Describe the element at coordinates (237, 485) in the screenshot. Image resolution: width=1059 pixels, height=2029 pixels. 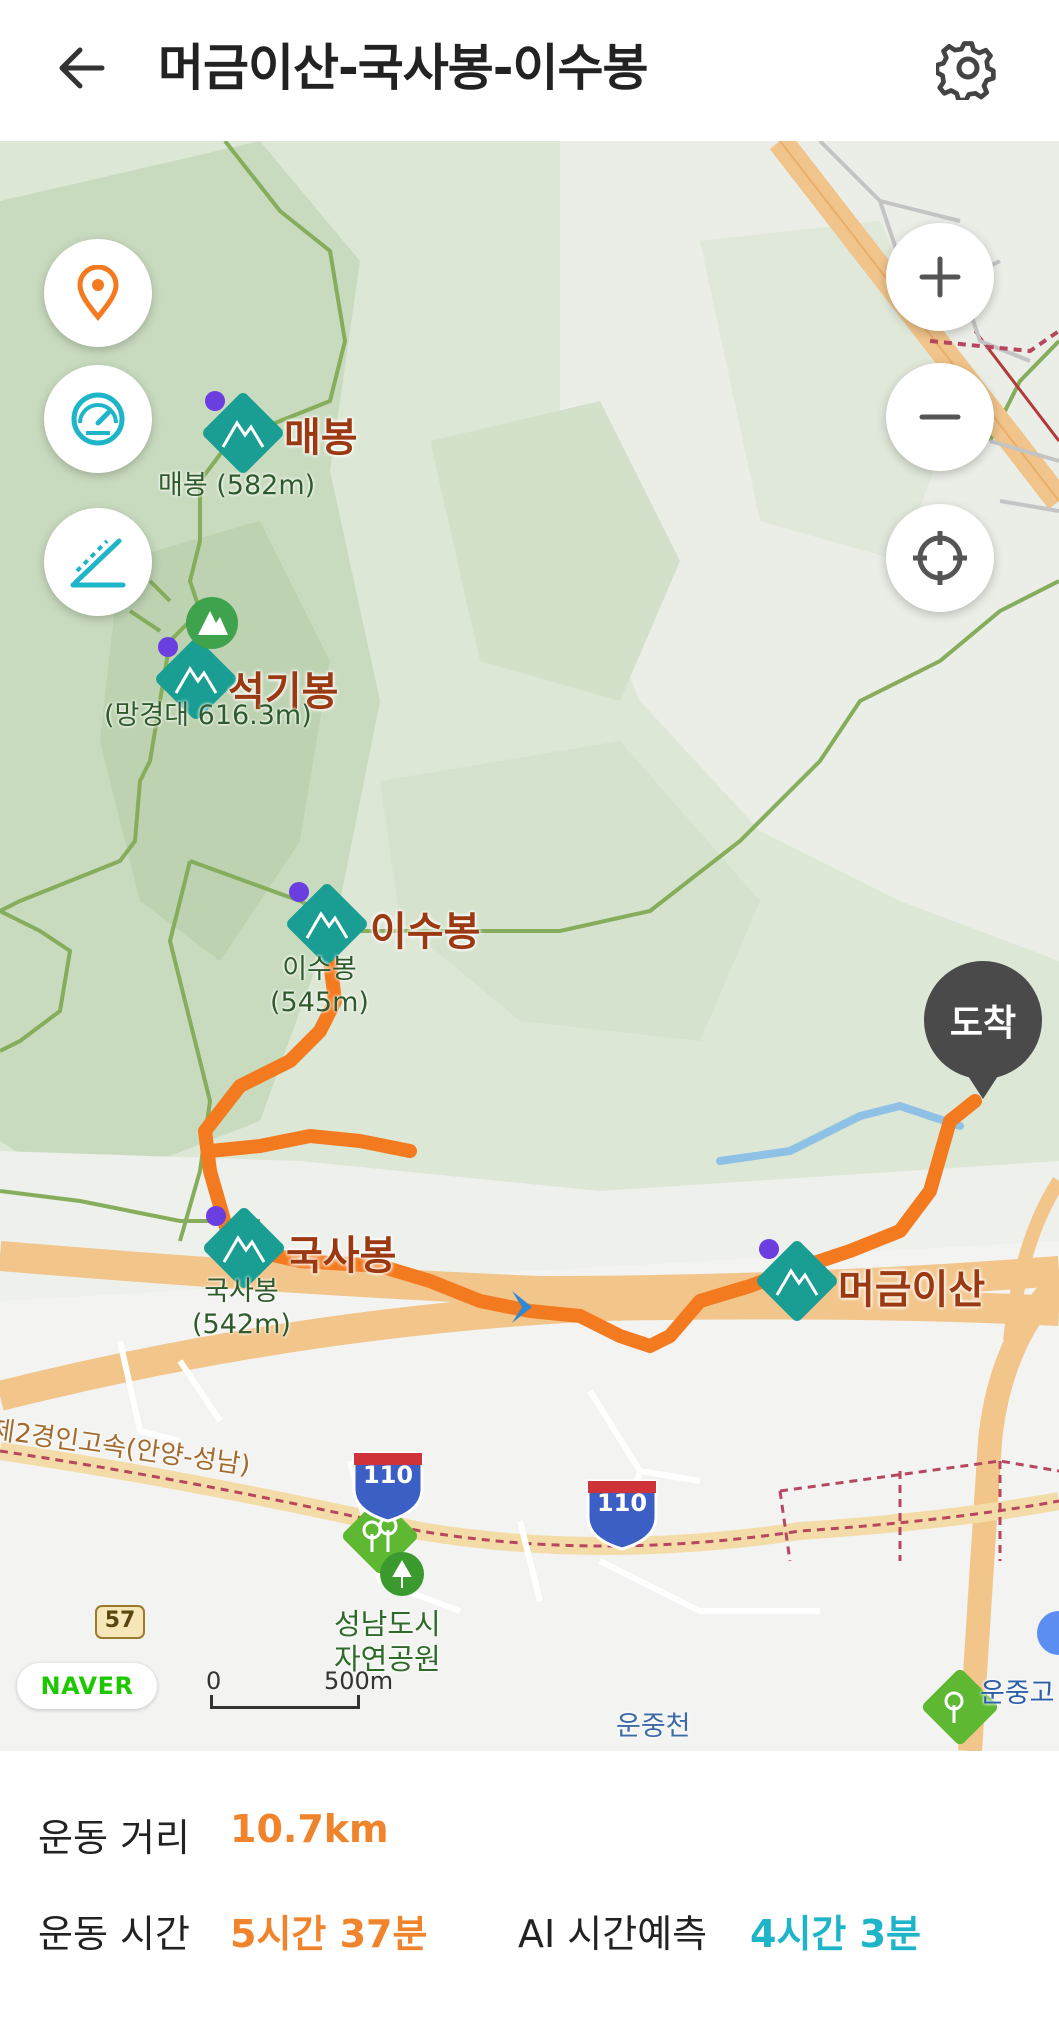
I see `peak-sub-maebong: 매봉 (582m)` at that location.